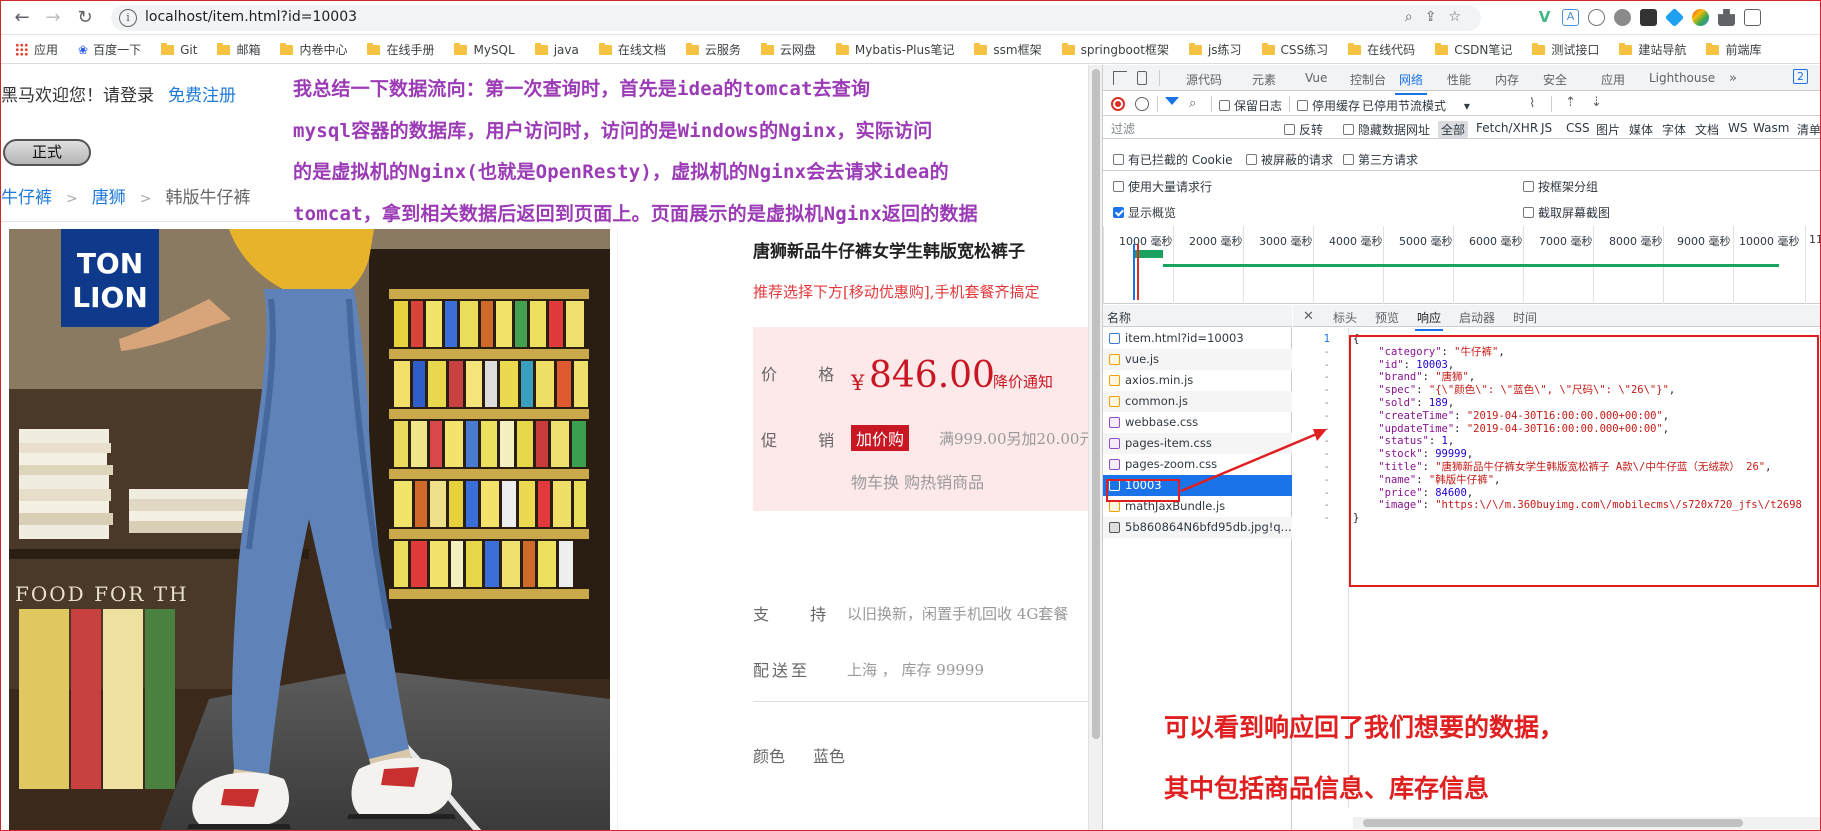  I want to click on bookmark-apps: 应用, so click(36, 49).